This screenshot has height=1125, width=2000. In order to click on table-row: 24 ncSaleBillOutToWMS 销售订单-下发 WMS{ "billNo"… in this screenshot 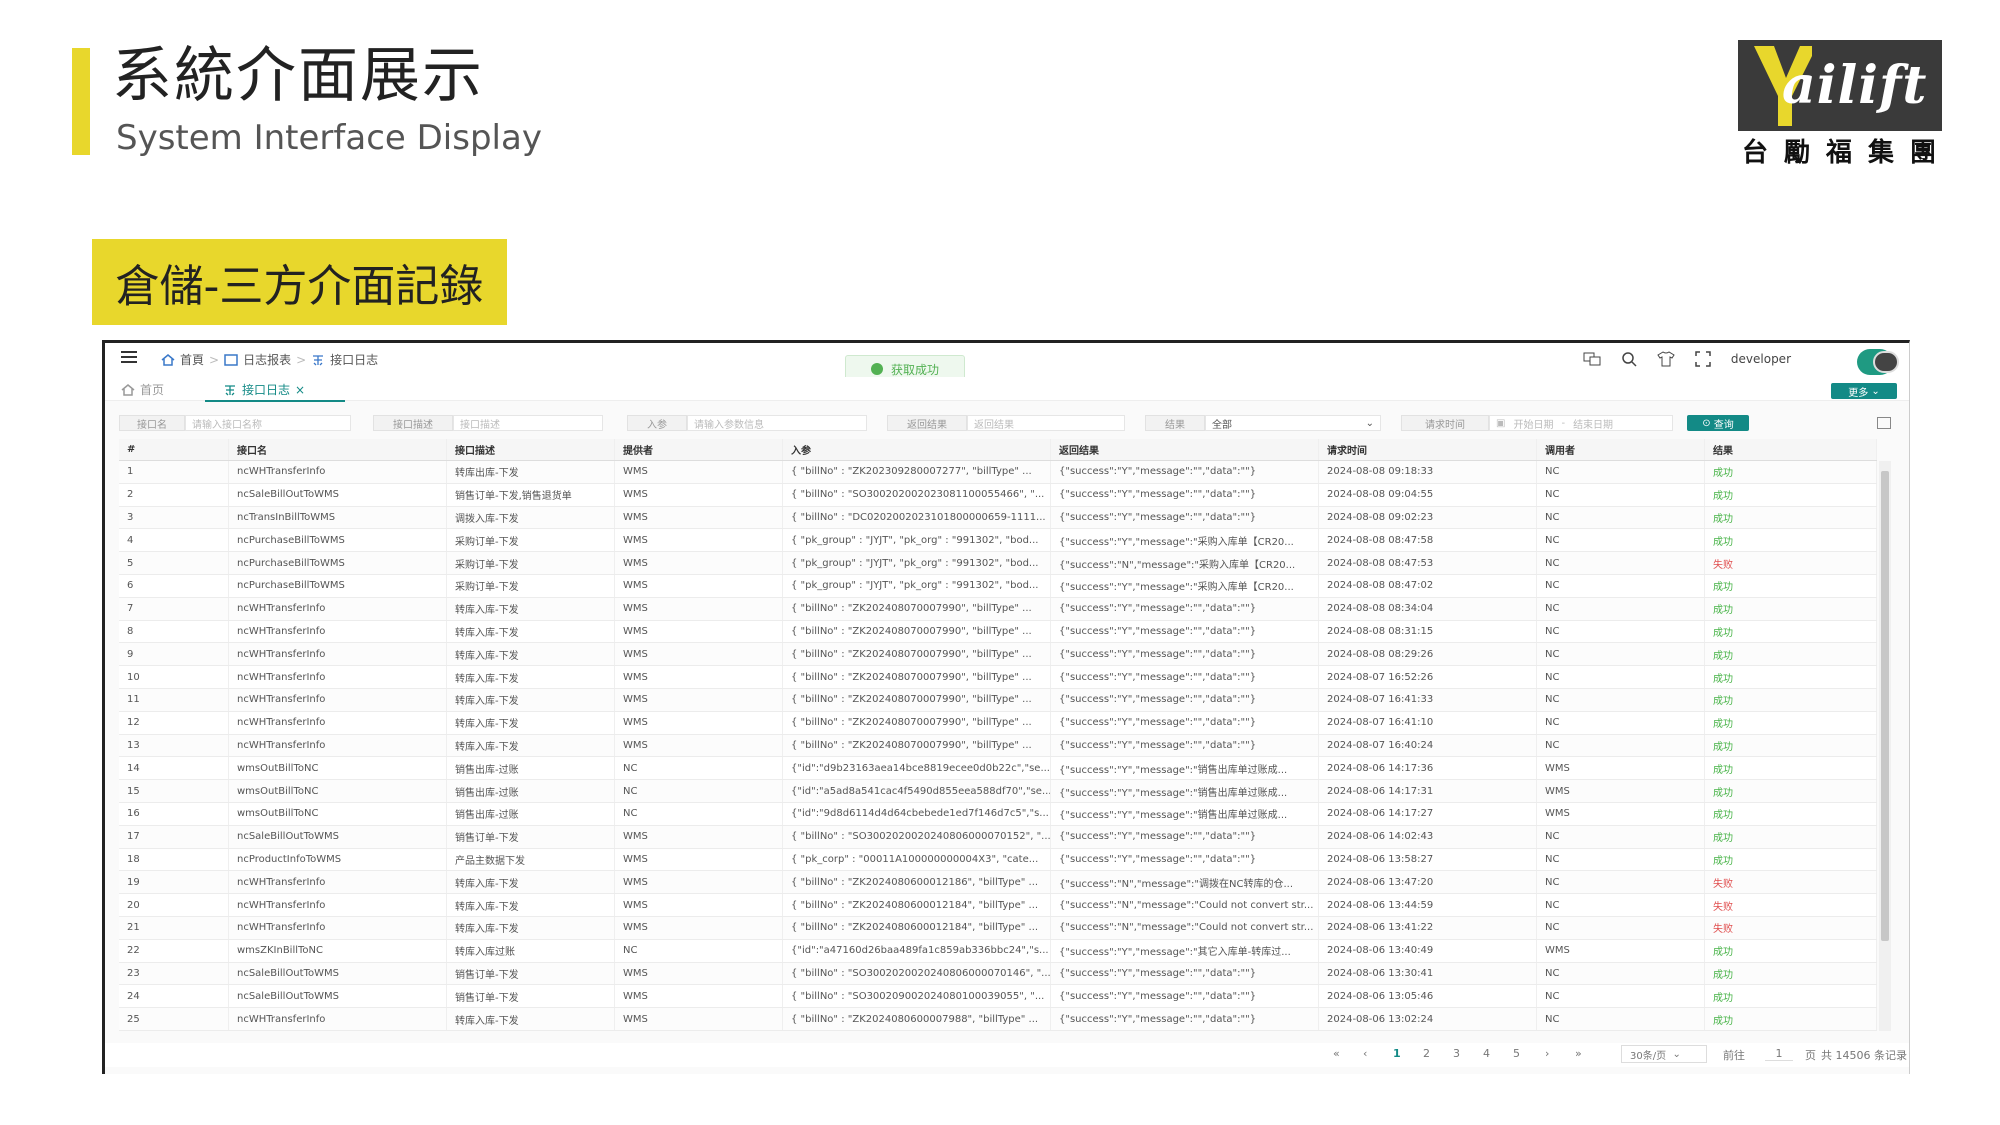, I will do `click(998, 997)`.